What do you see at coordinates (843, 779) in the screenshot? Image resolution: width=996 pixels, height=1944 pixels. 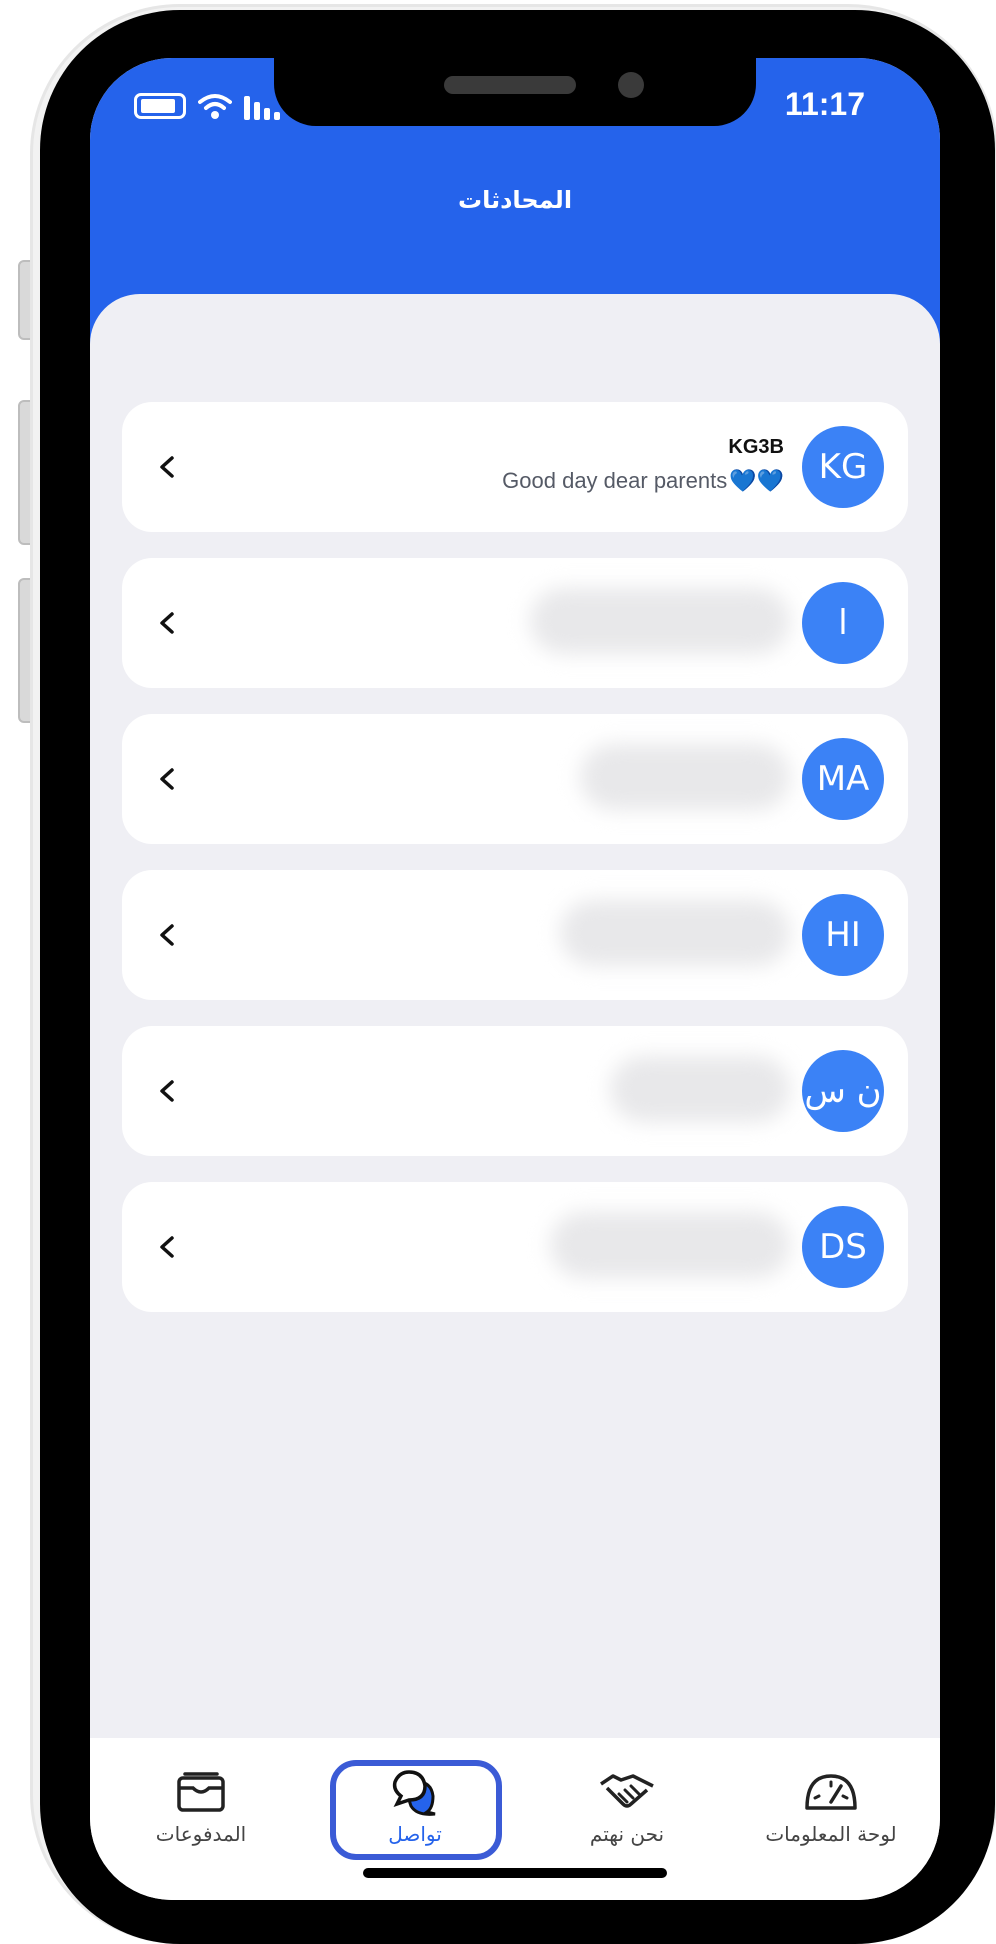 I see `avatar: MA` at bounding box center [843, 779].